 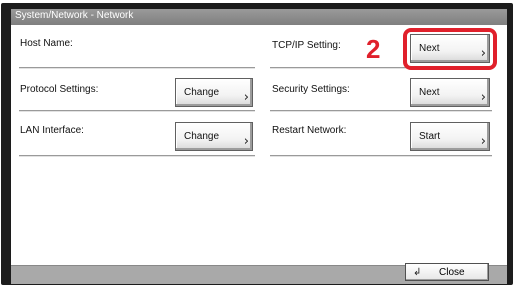 What do you see at coordinates (450, 136) in the screenshot?
I see `restart-network-start-button: Start ›` at bounding box center [450, 136].